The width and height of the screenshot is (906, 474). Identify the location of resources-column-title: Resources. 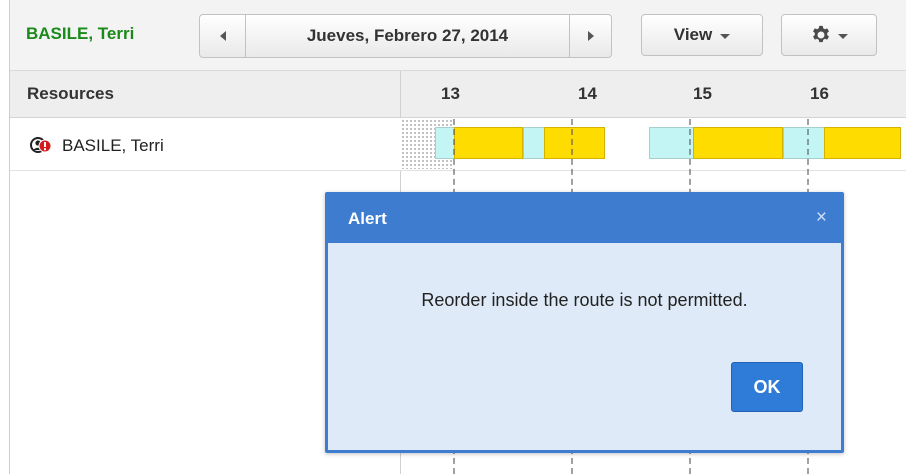
(70, 93).